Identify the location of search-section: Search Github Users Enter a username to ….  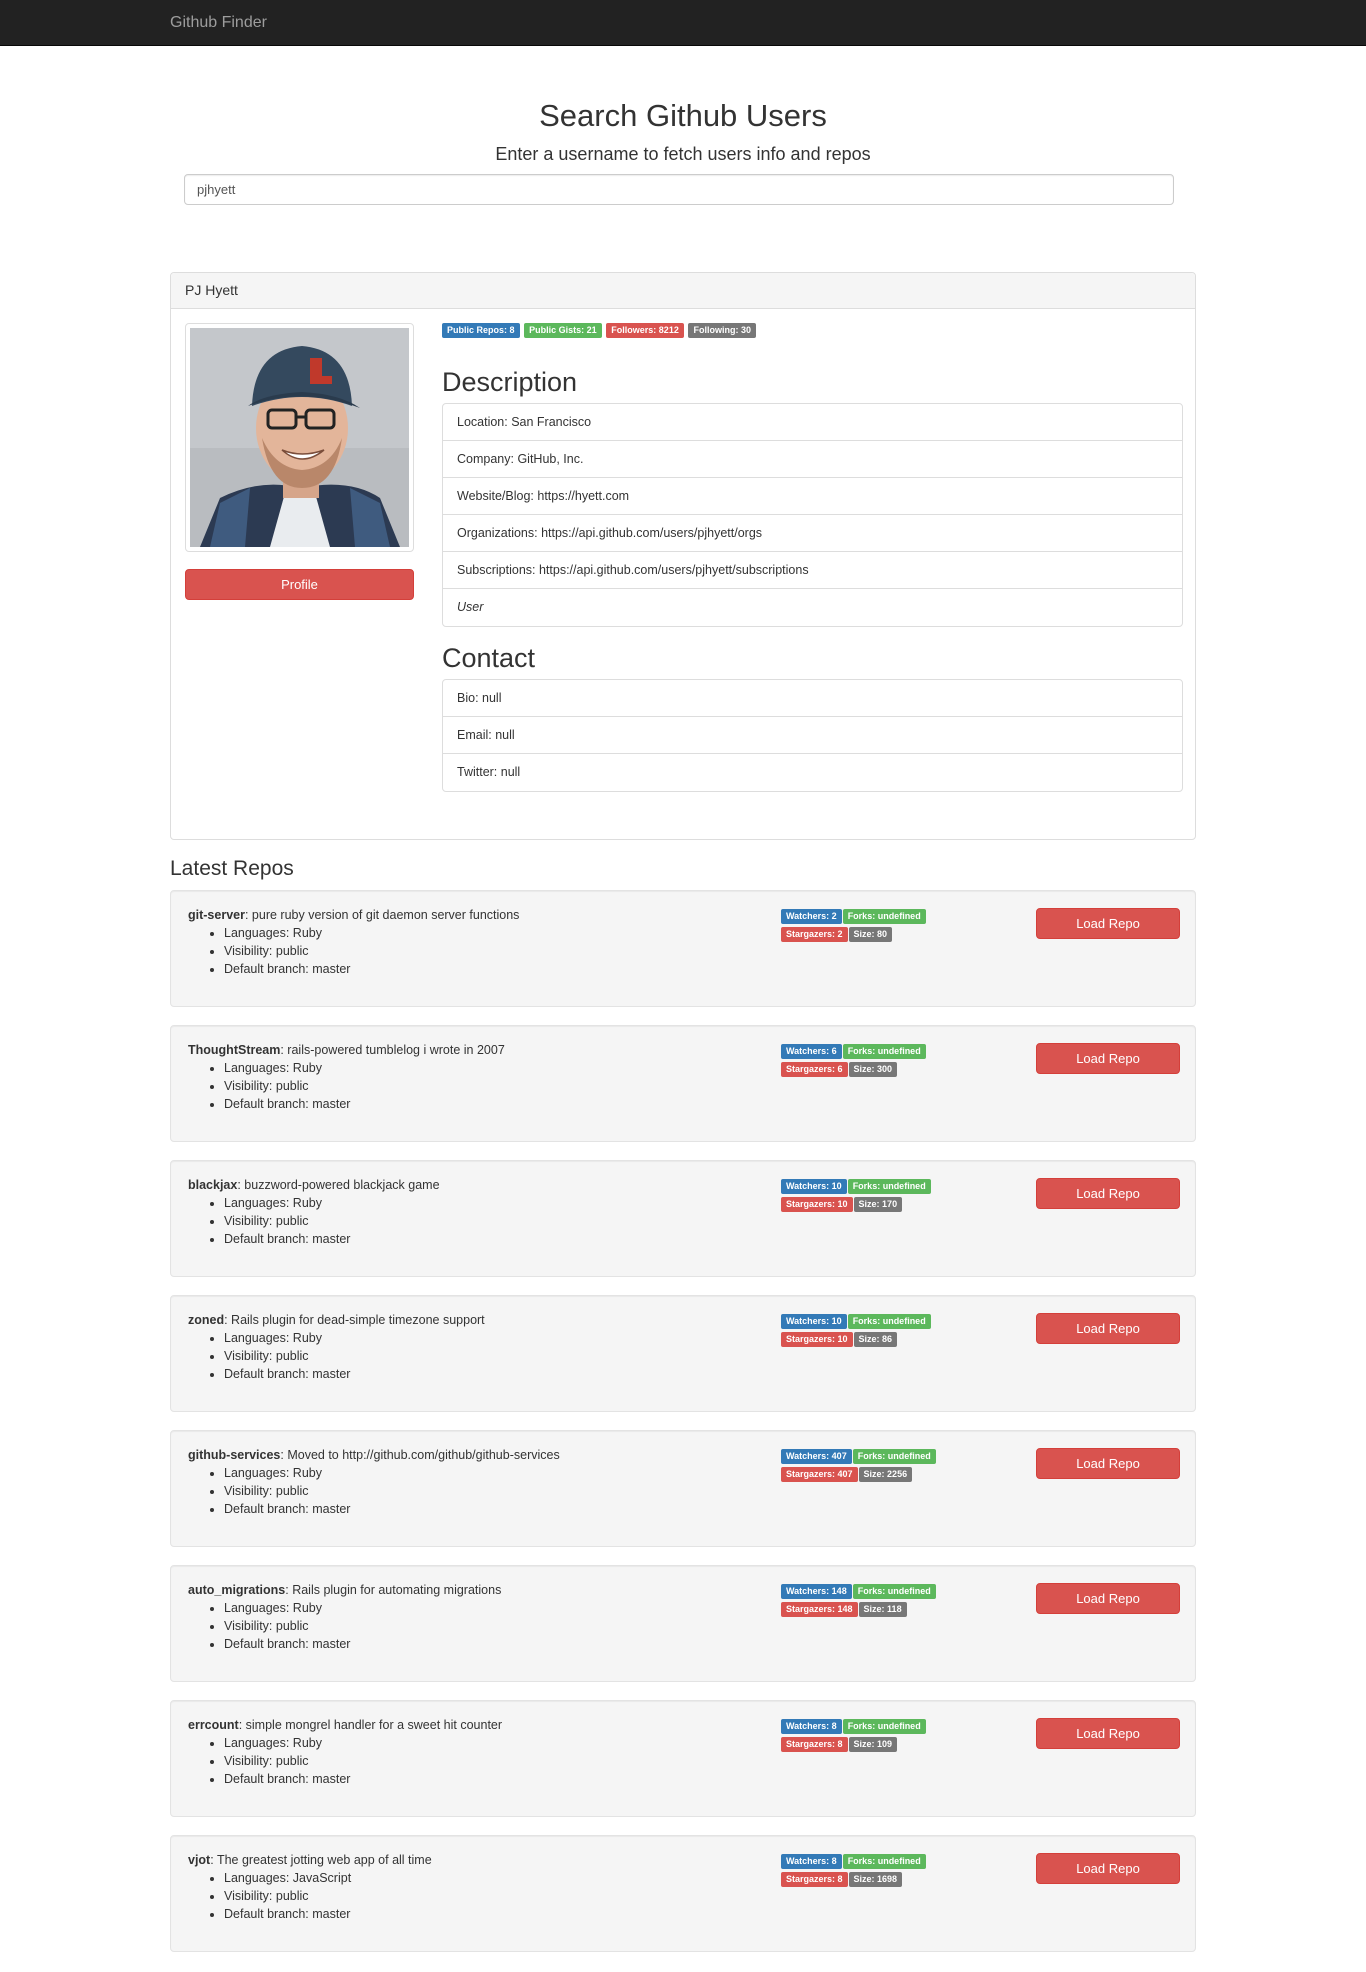
(683, 125).